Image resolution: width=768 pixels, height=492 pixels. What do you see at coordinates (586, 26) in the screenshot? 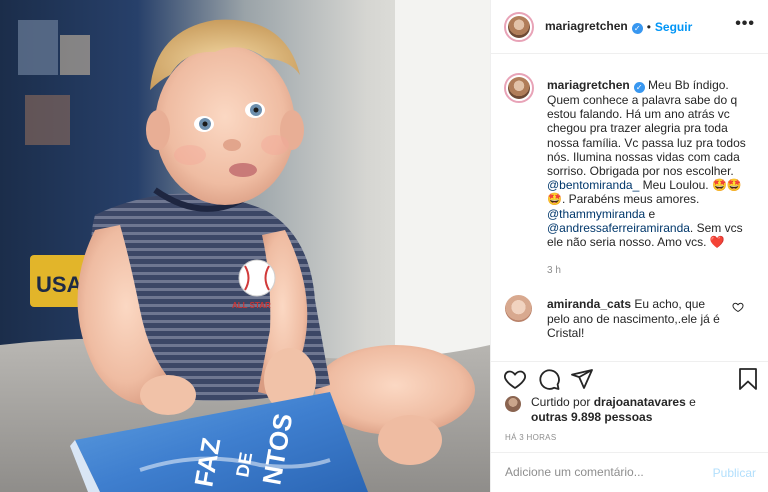
I see `username-text: mariagretchen` at bounding box center [586, 26].